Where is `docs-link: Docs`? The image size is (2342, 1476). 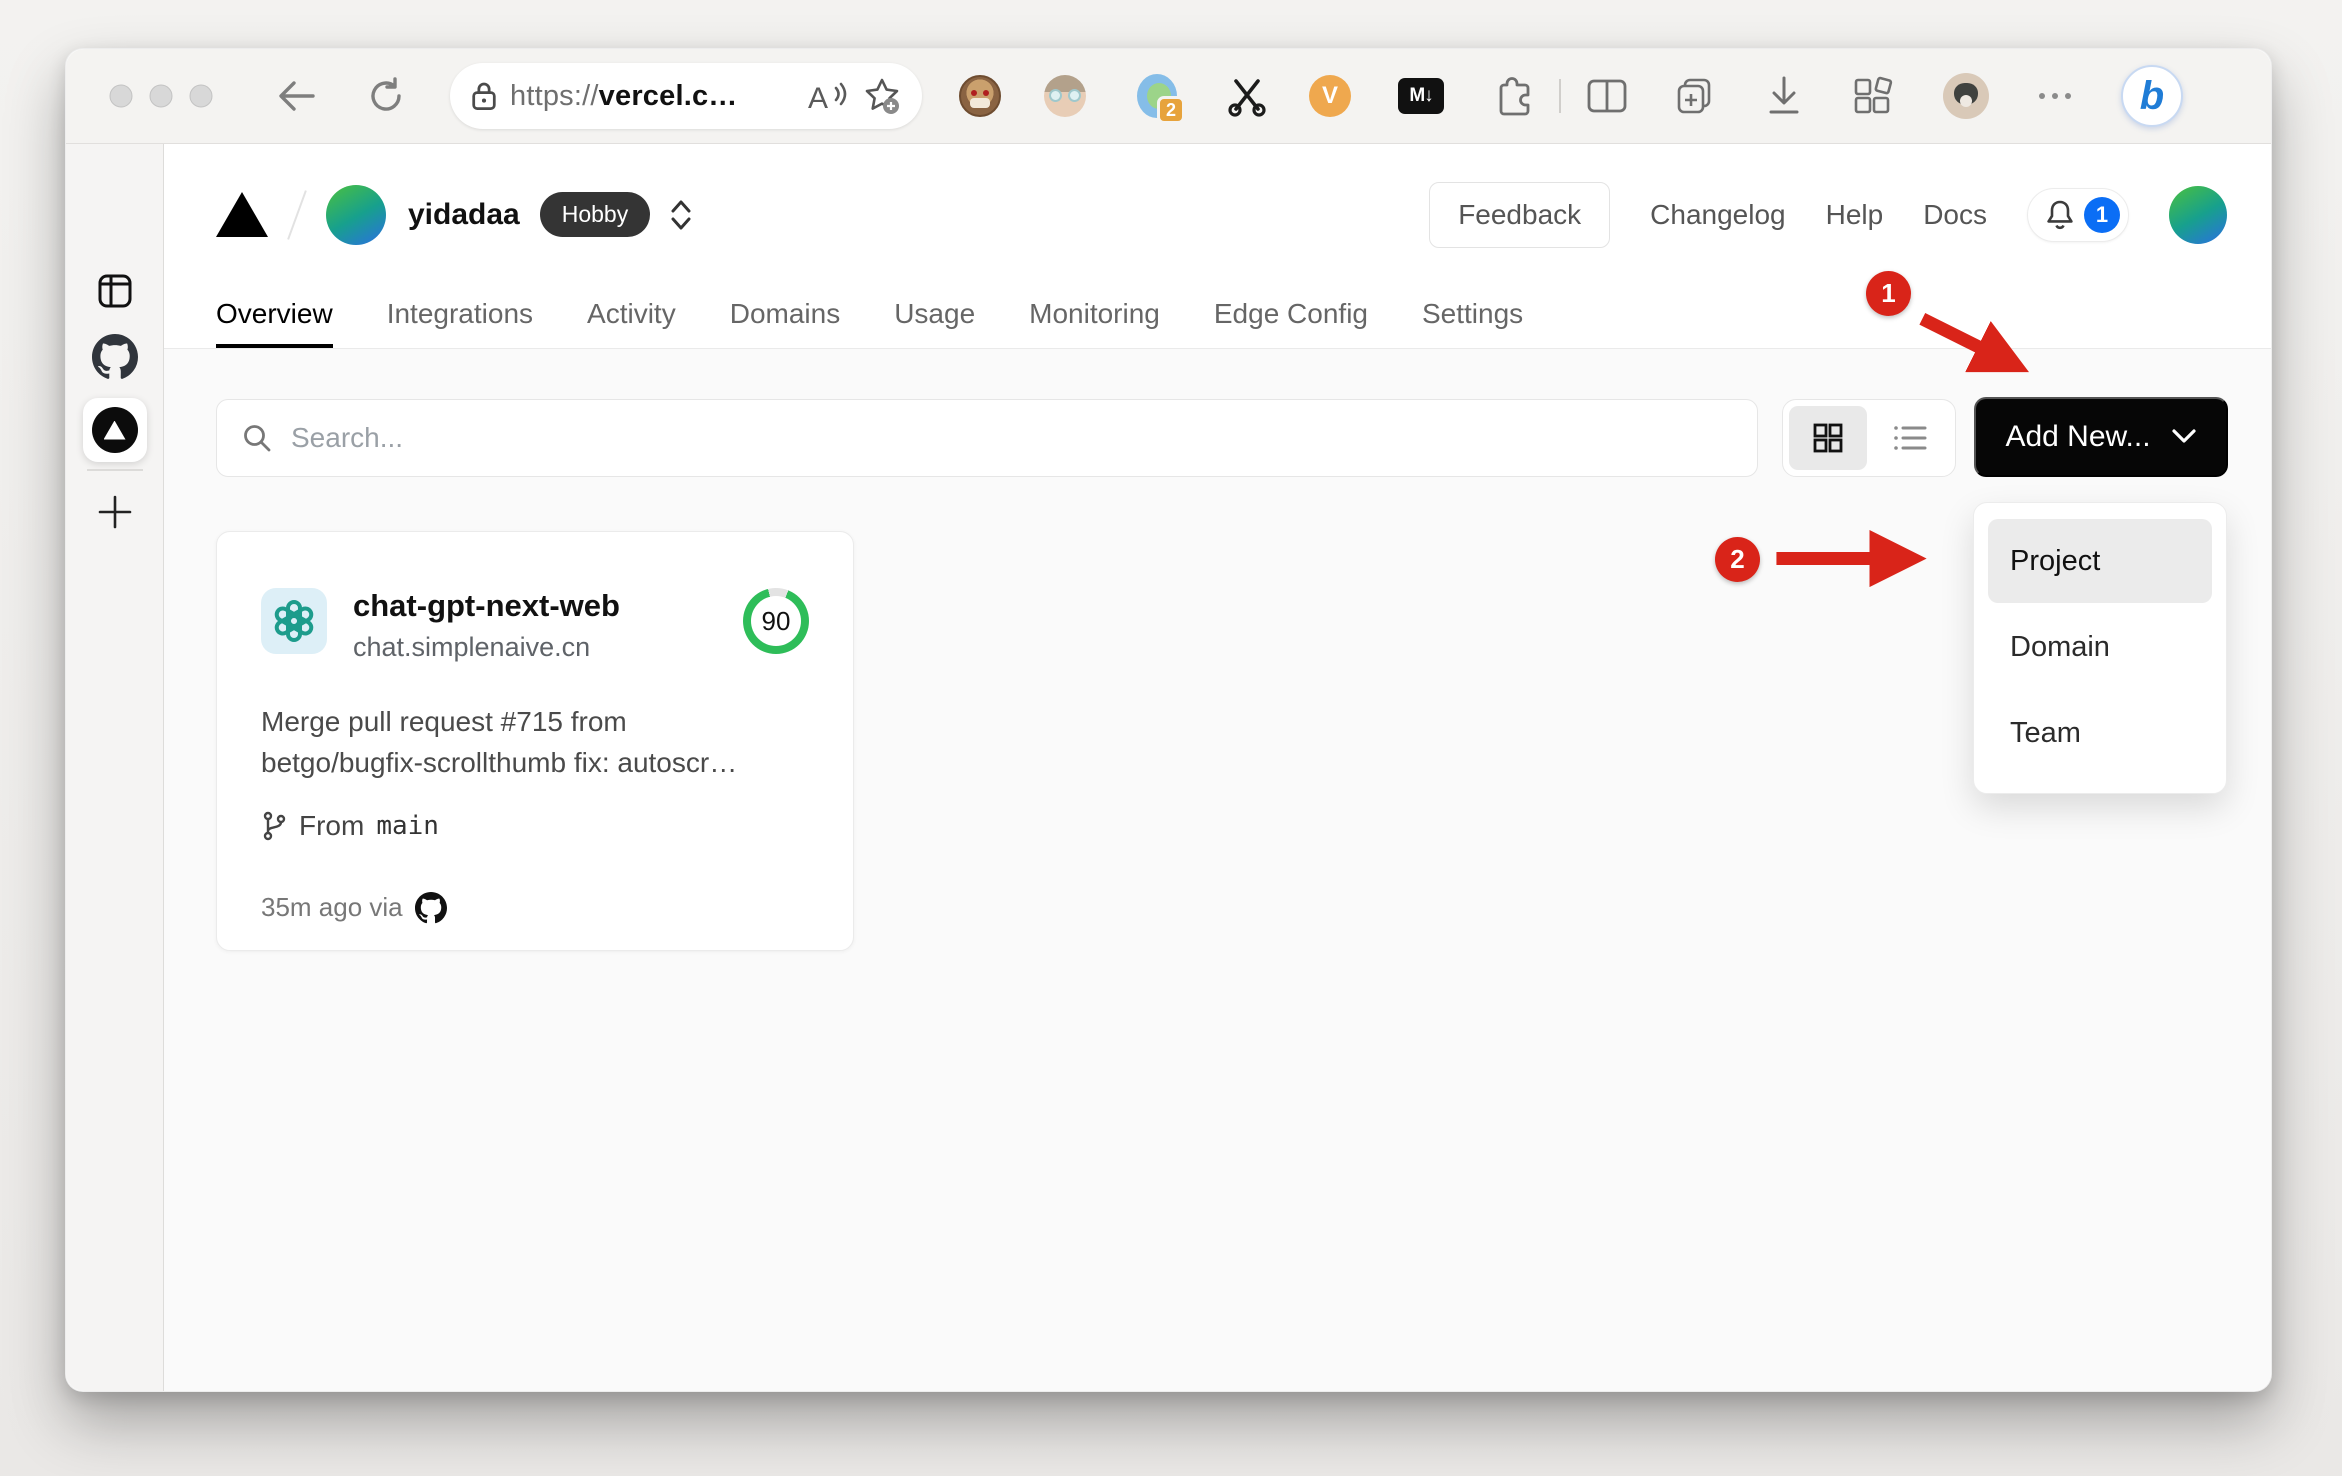
docs-link: Docs is located at coordinates (1955, 215).